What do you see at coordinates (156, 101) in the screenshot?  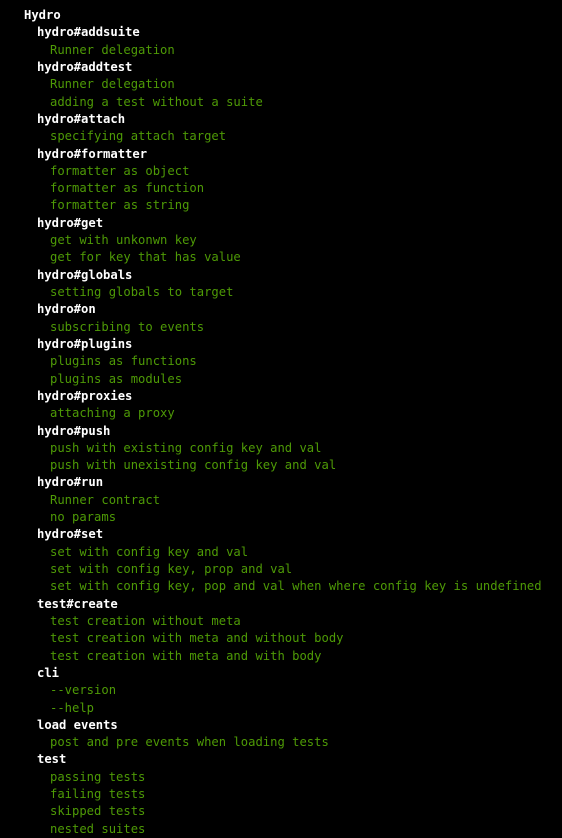 I see `test-result-line: adding a test without a suite` at bounding box center [156, 101].